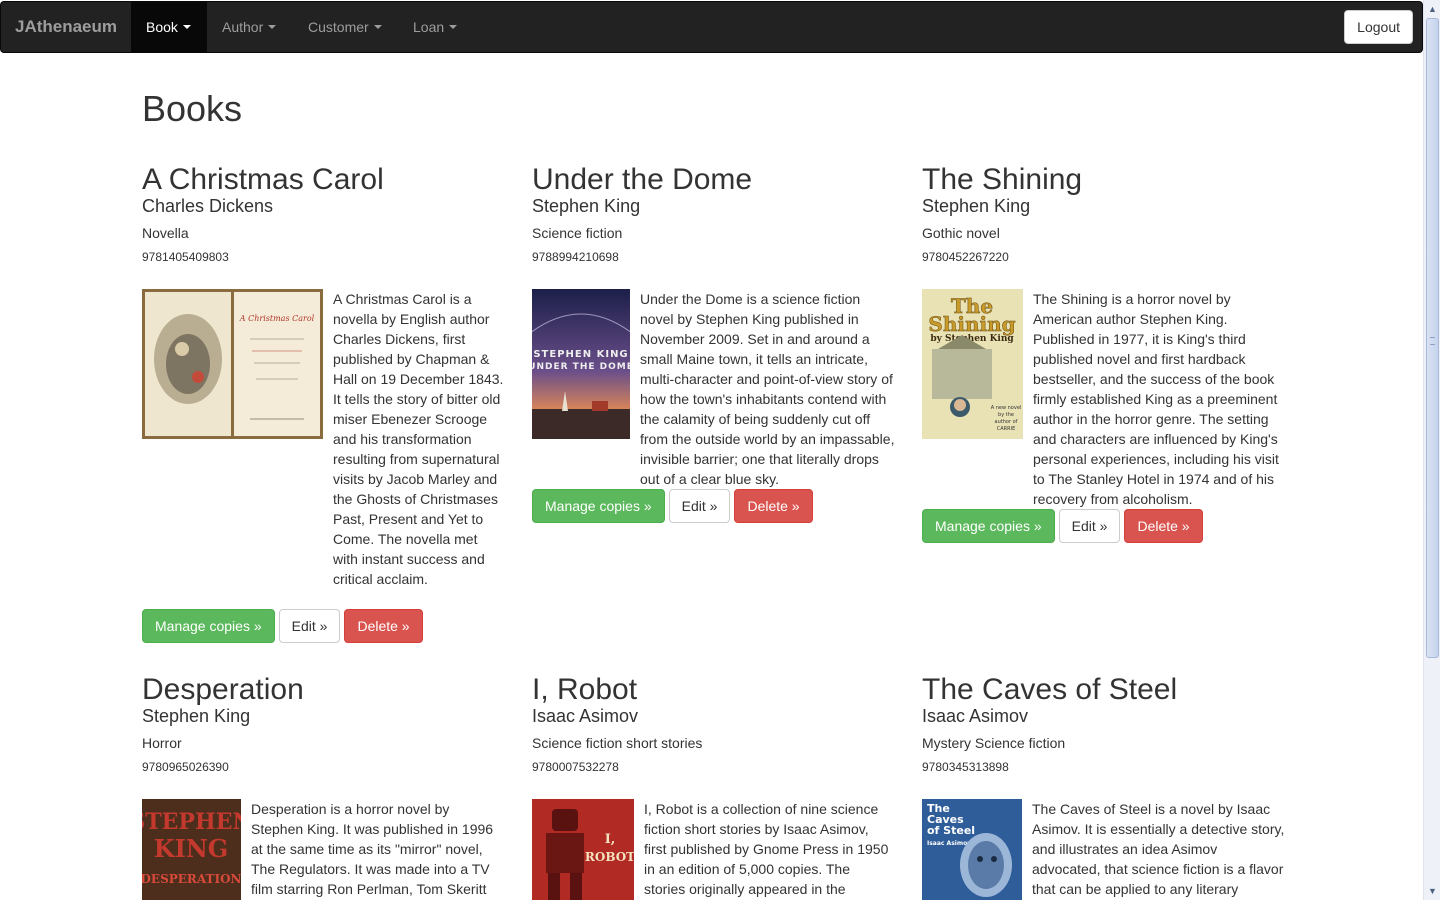 The height and width of the screenshot is (900, 1440). What do you see at coordinates (223, 689) in the screenshot?
I see `book-title: Desperation` at bounding box center [223, 689].